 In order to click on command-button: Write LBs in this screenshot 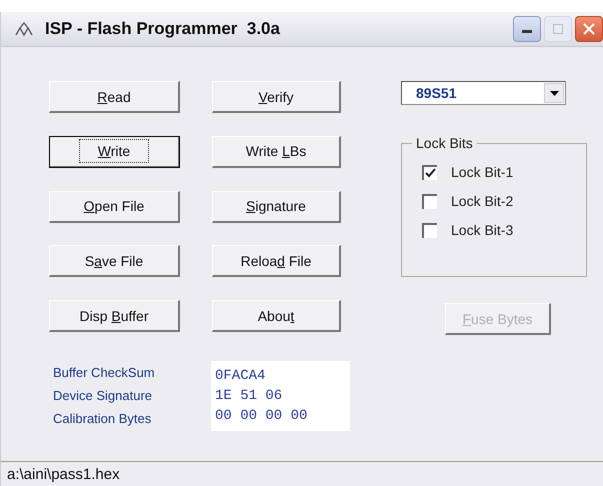, I will do `click(276, 152)`.